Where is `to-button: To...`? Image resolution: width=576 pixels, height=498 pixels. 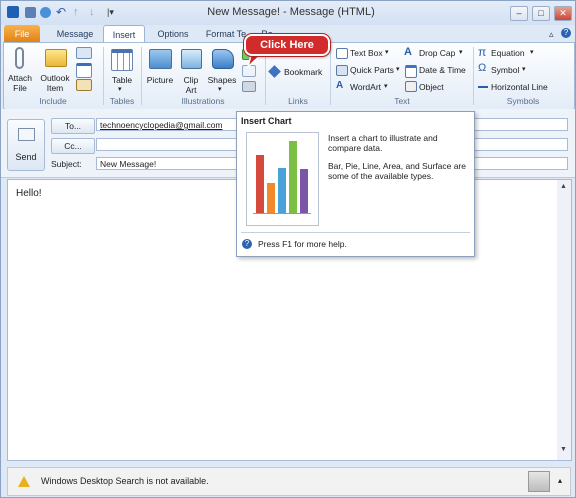
to-button: To... is located at coordinates (73, 126).